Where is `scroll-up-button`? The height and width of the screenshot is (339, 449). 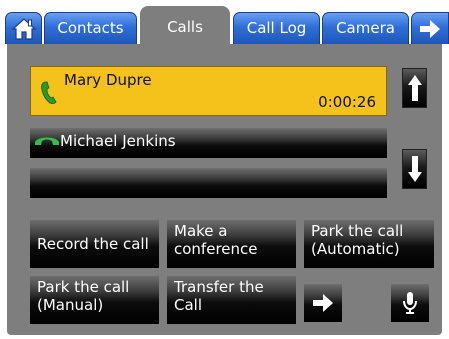 scroll-up-button is located at coordinates (414, 88).